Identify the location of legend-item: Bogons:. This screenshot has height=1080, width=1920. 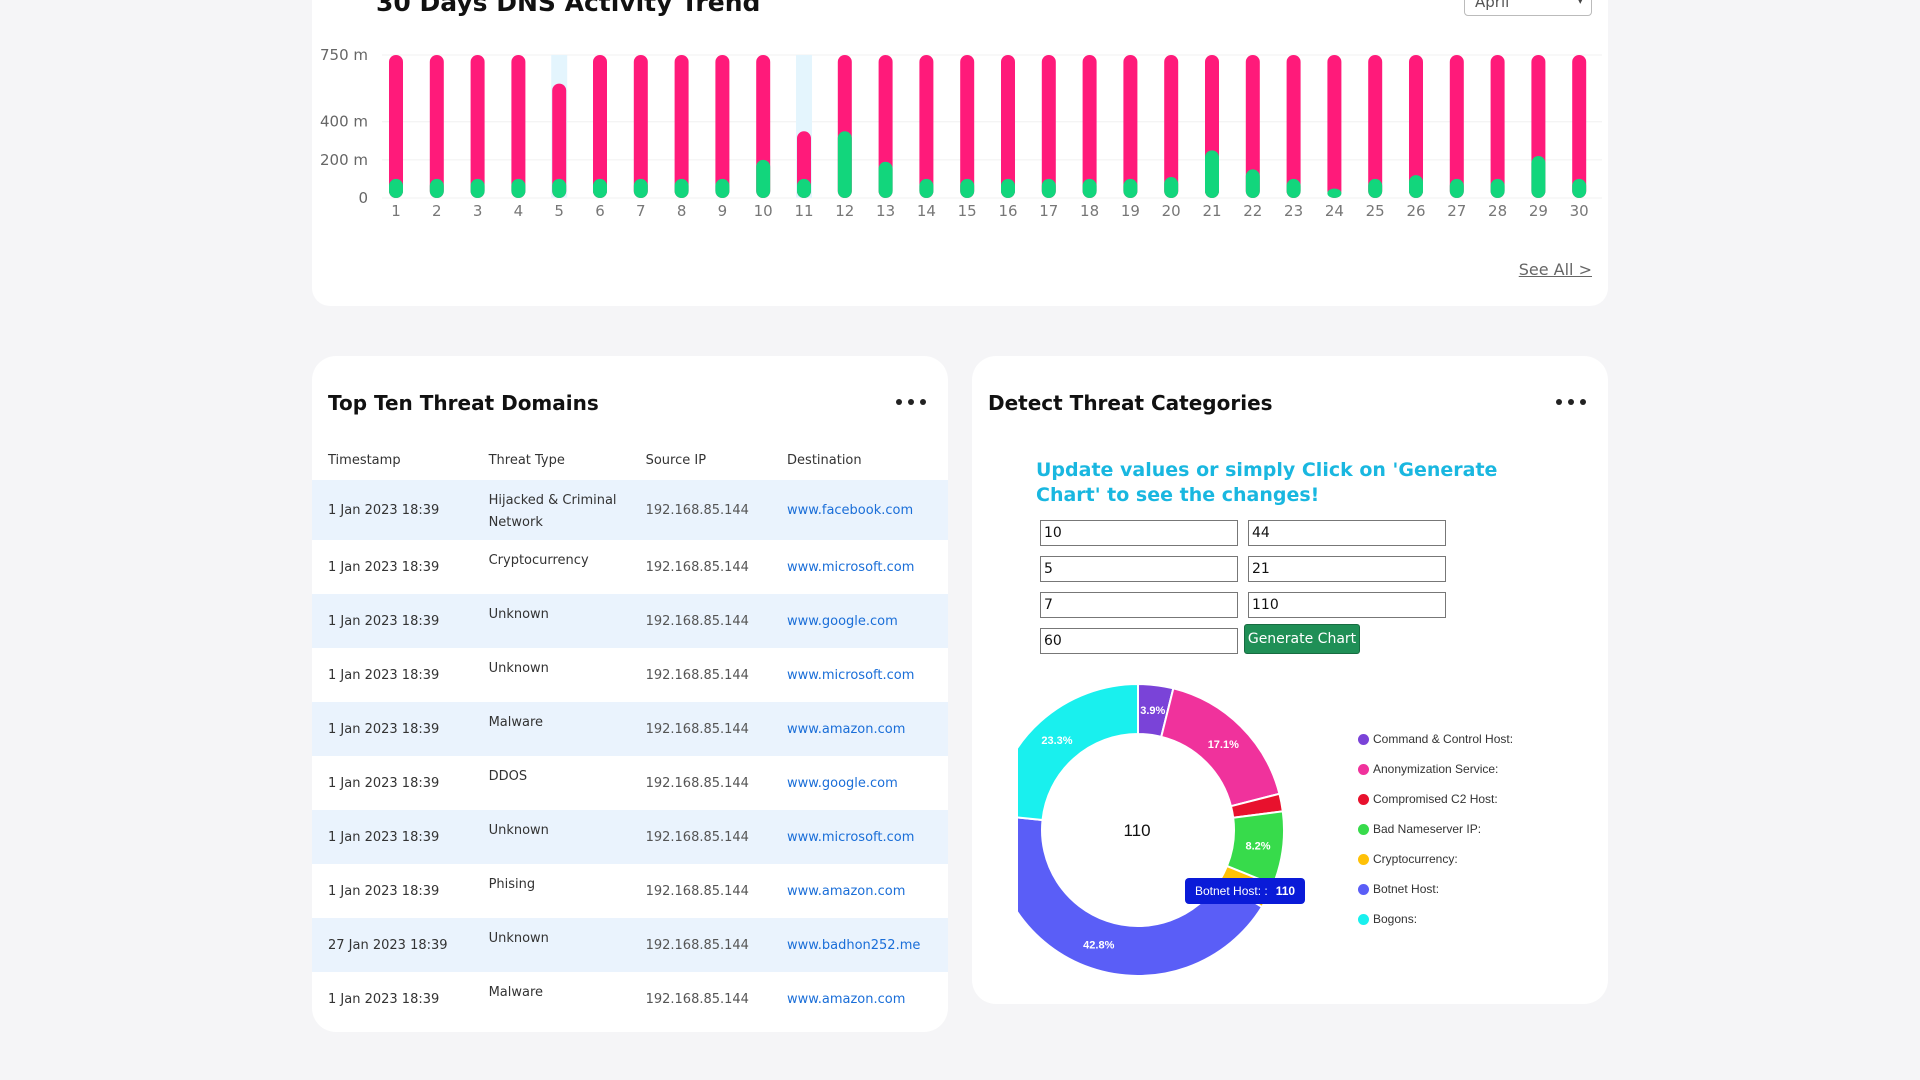
(1435, 919).